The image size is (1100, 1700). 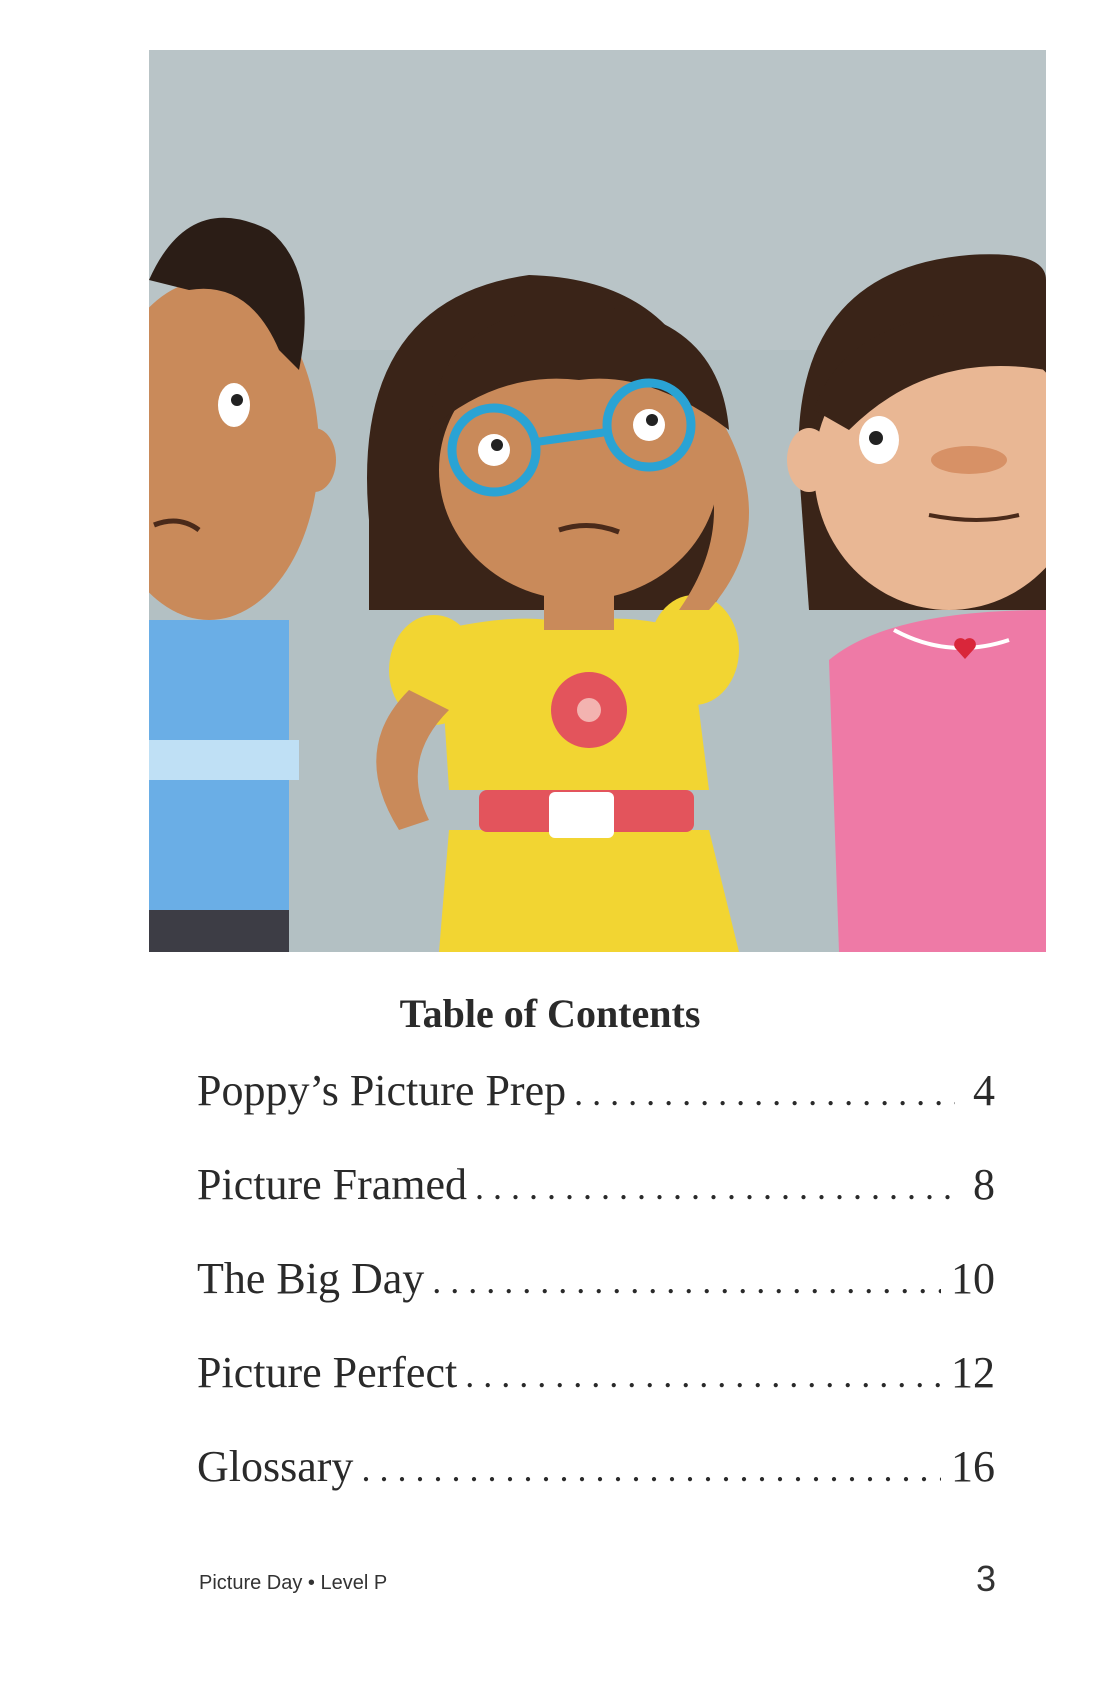 What do you see at coordinates (984, 1184) in the screenshot?
I see `toc-entry-page: 8` at bounding box center [984, 1184].